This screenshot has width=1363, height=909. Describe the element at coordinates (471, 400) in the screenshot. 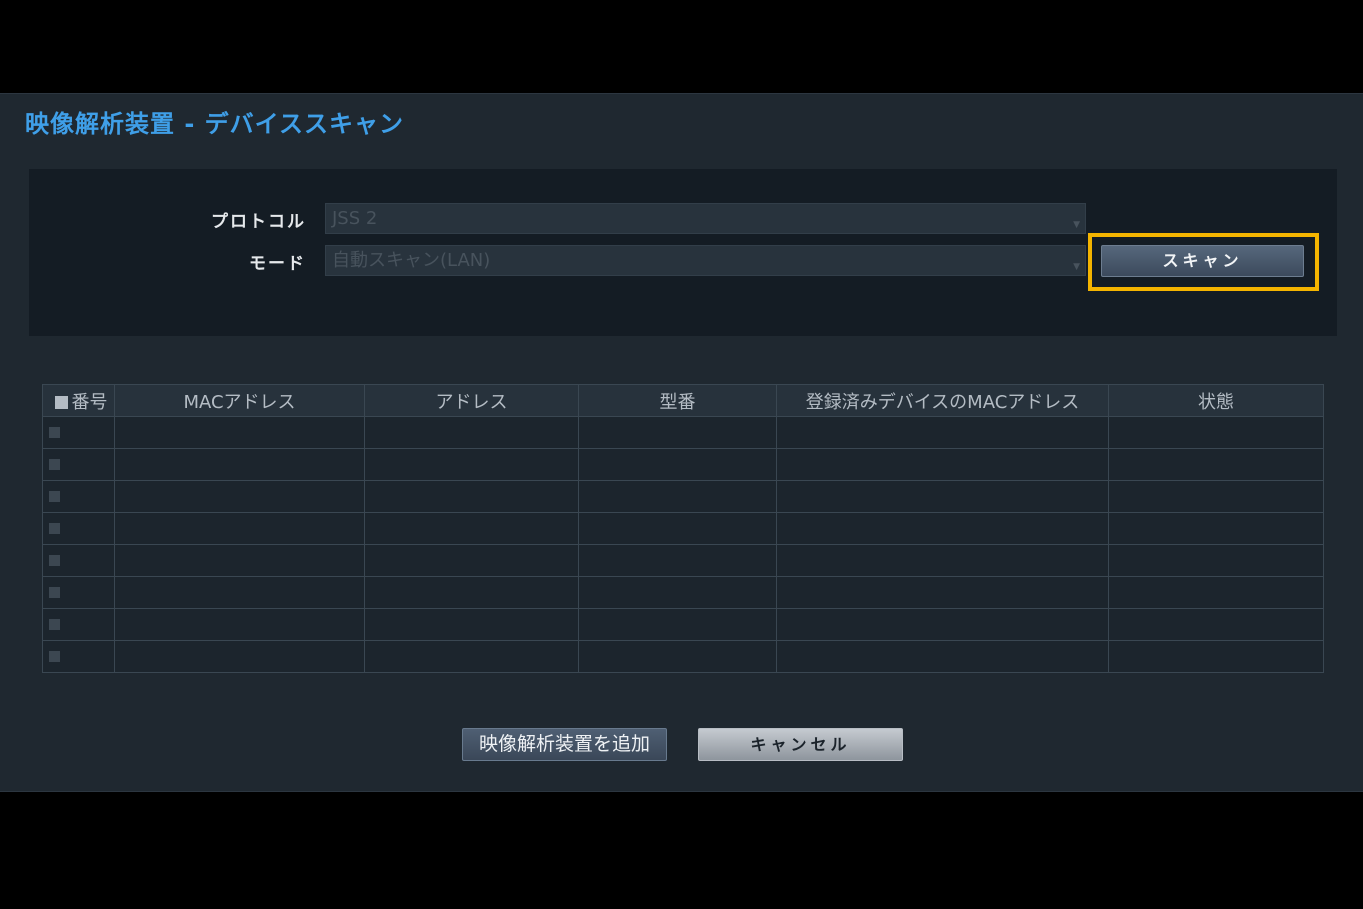

I see `column-header-address: アドレス` at that location.